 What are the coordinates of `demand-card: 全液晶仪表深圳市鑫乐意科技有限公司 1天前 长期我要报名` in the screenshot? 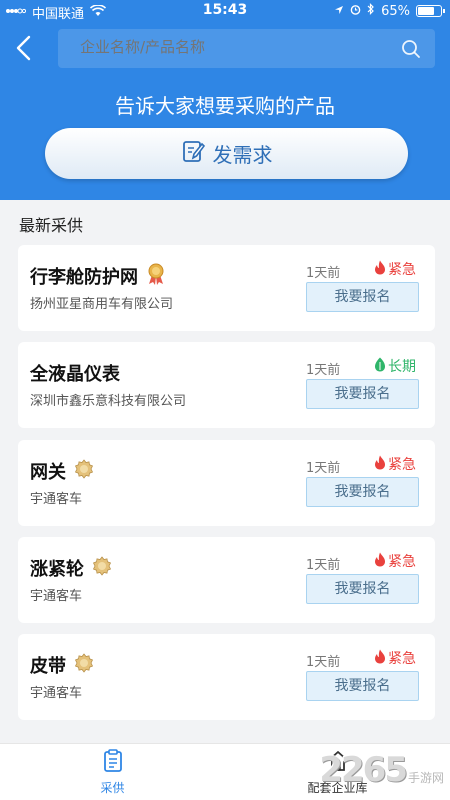 It's located at (226, 385).